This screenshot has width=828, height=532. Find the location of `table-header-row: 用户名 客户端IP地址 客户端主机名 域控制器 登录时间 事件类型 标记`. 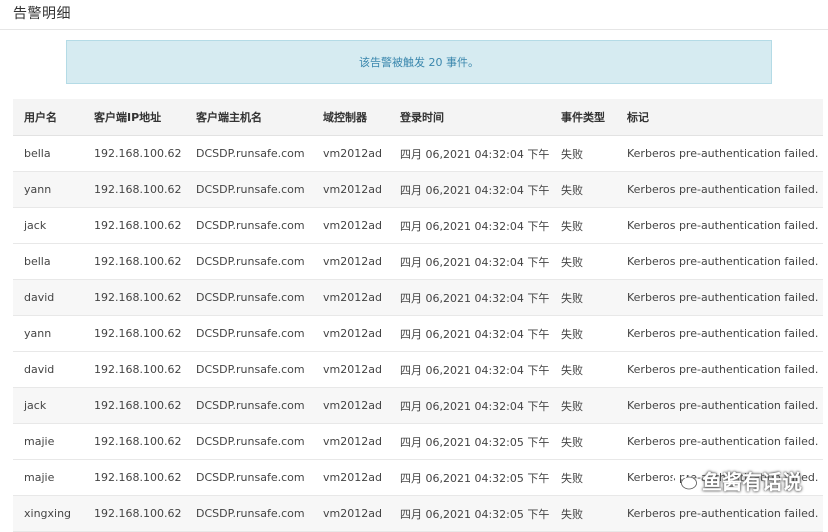

table-header-row: 用户名 客户端IP地址 客户端主机名 域控制器 登录时间 事件类型 标记 is located at coordinates (418, 117).